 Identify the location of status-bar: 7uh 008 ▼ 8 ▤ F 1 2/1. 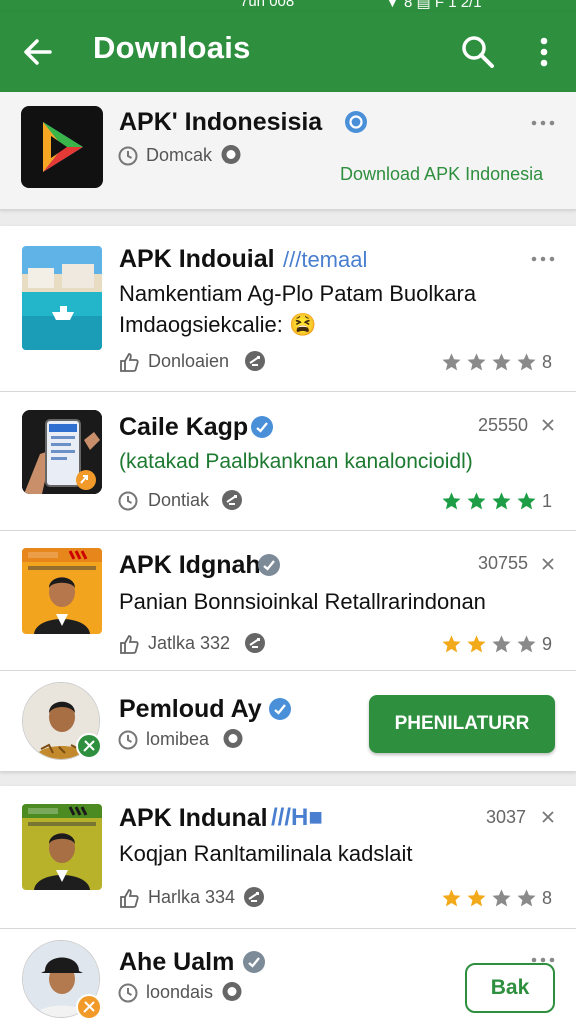
(288, 6).